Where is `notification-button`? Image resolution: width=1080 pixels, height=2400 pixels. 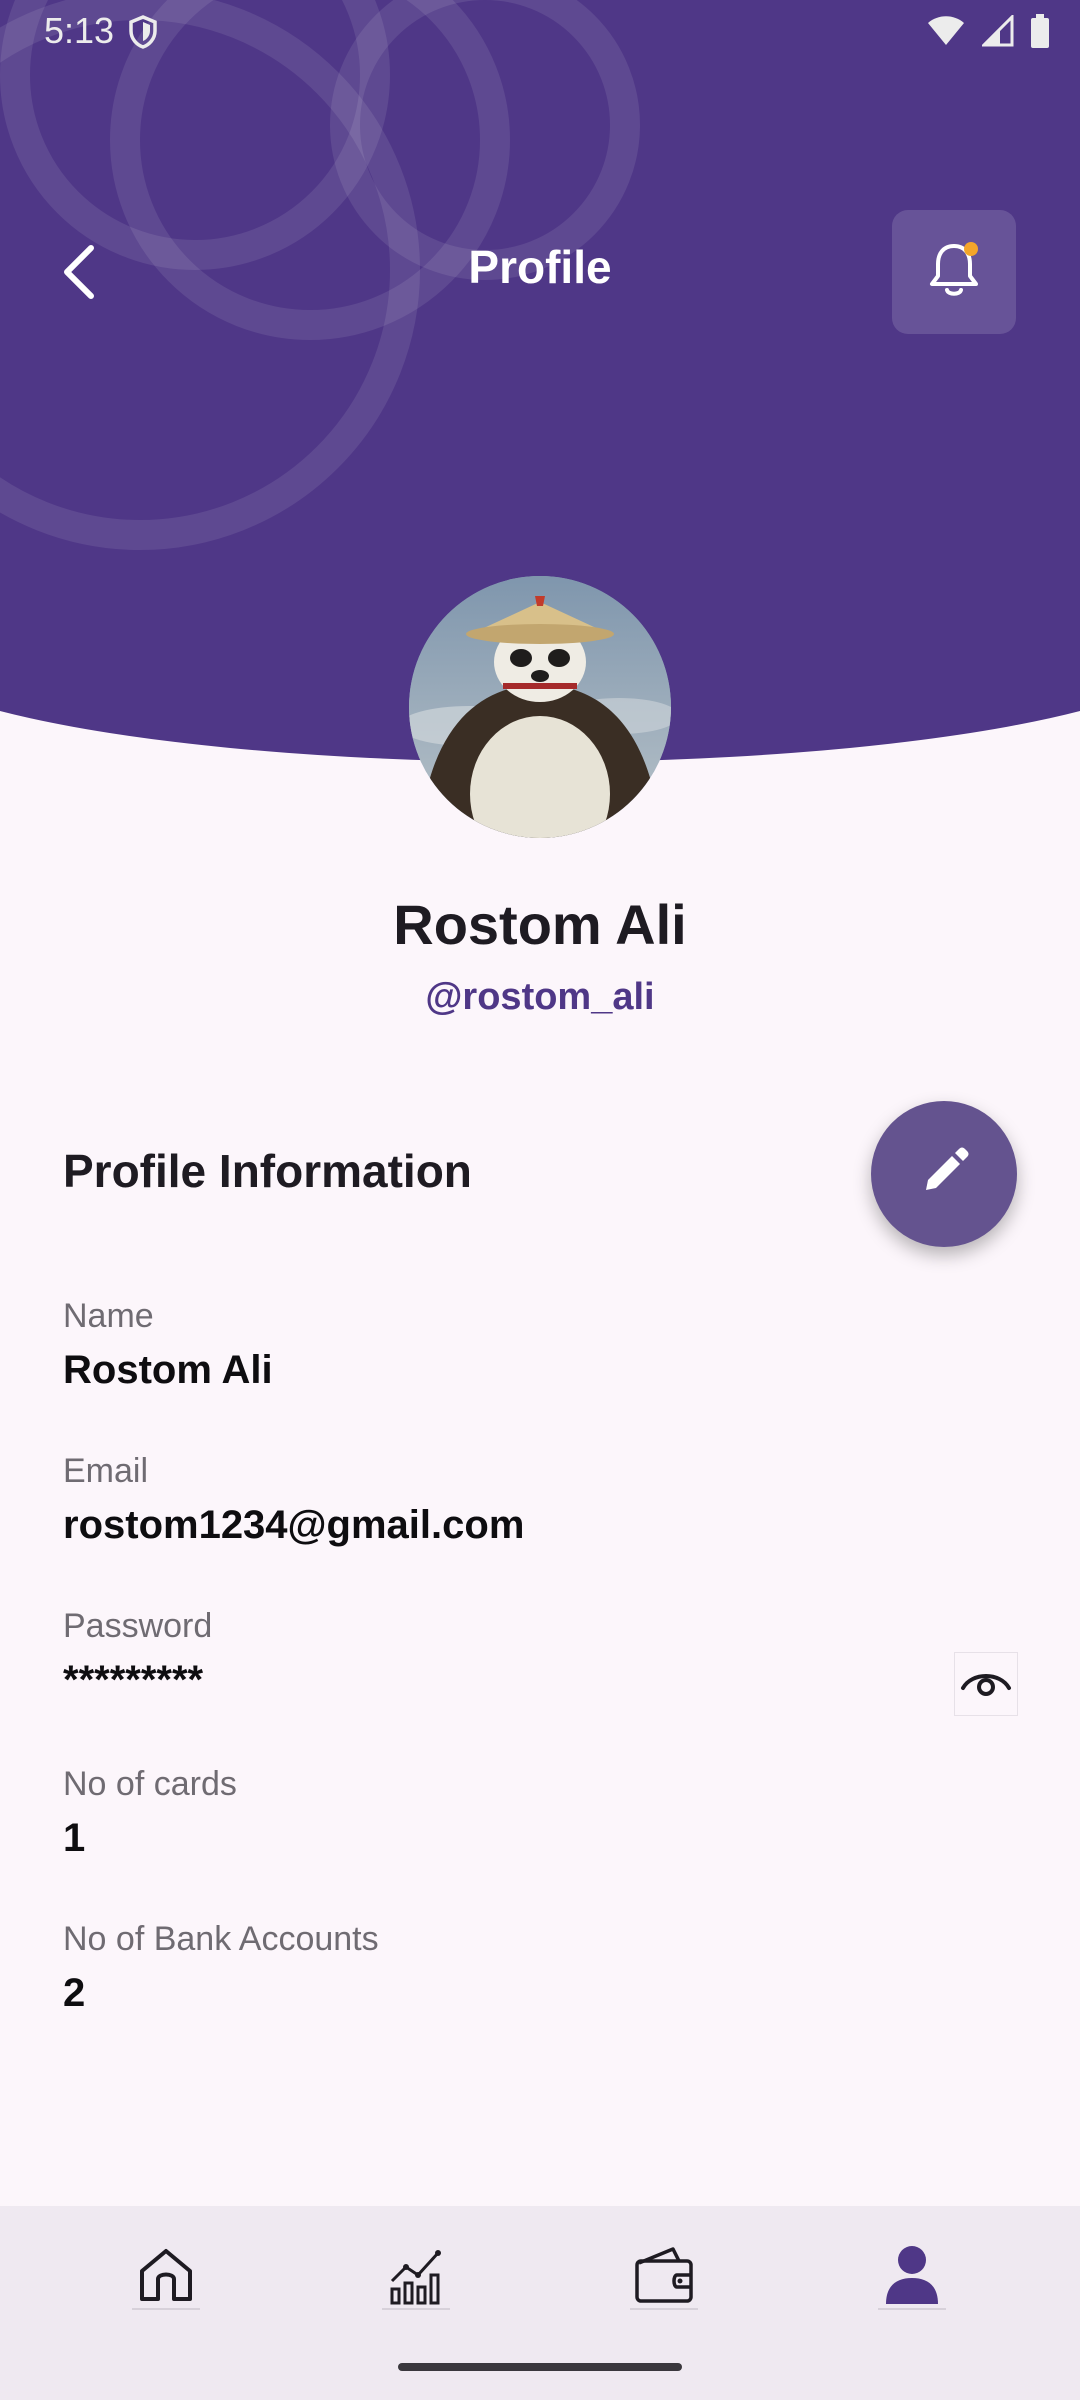 notification-button is located at coordinates (954, 272).